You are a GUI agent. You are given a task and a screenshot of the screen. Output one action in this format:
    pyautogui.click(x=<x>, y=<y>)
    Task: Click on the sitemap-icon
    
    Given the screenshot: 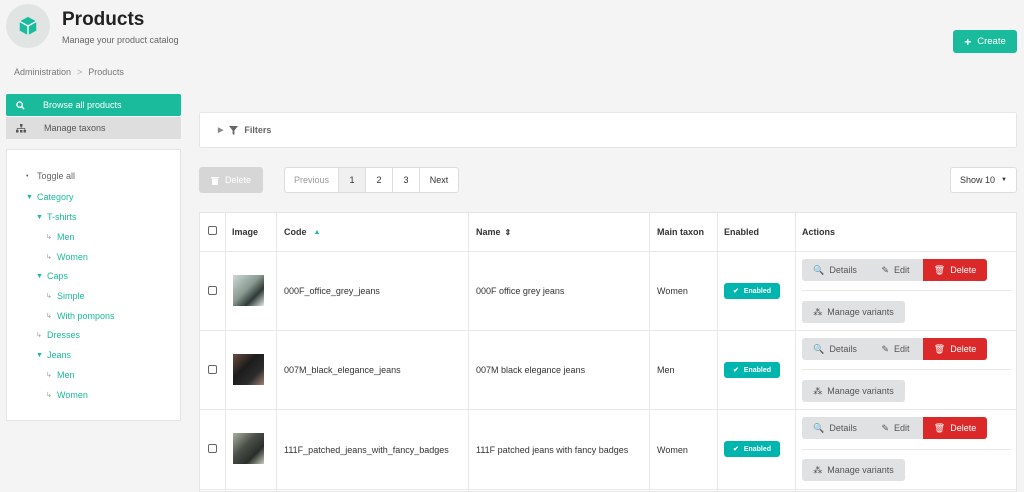 What is the action you would take?
    pyautogui.click(x=21, y=127)
    